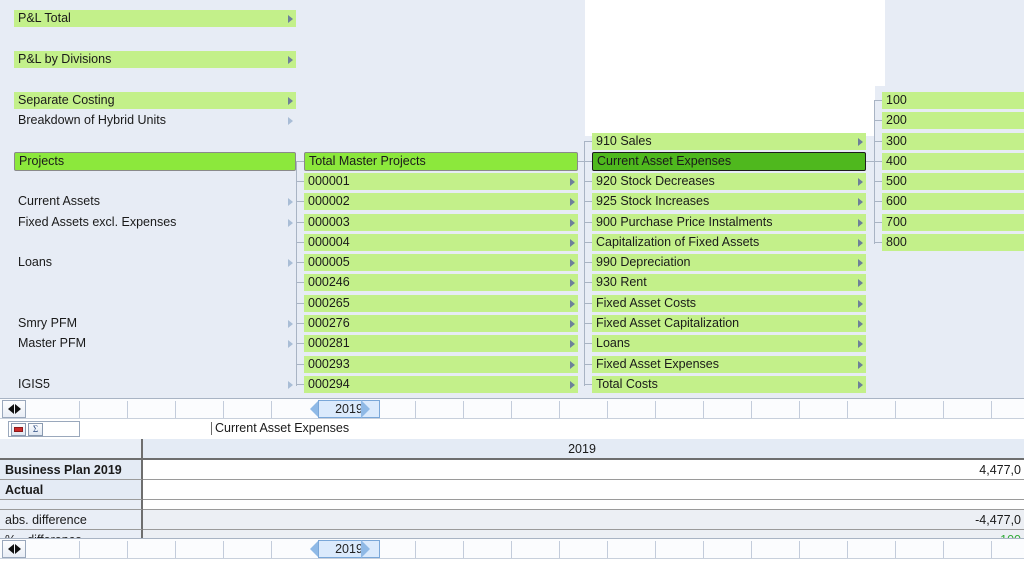 The height and width of the screenshot is (576, 1024). What do you see at coordinates (953, 120) in the screenshot?
I see `tree-node-subaccounts-1: 200` at bounding box center [953, 120].